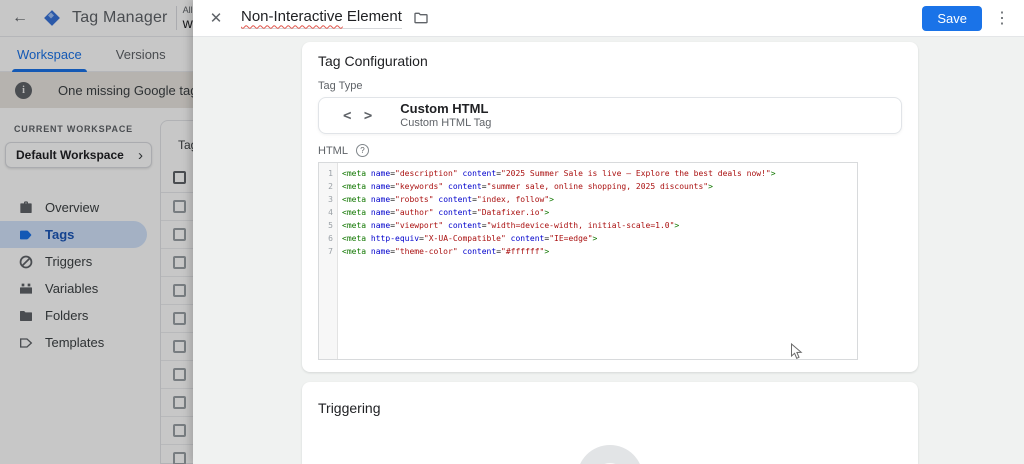  Describe the element at coordinates (797, 351) in the screenshot. I see `mouse-cursor` at that location.